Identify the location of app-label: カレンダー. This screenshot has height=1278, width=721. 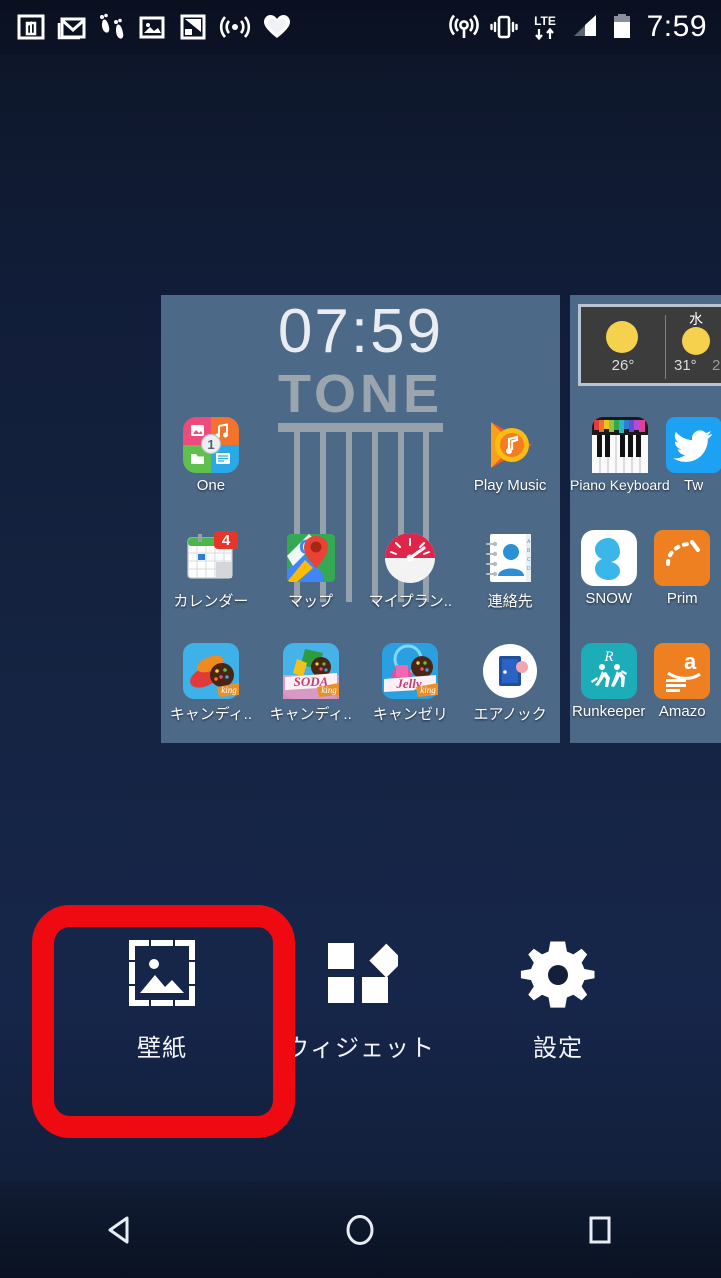
(211, 601).